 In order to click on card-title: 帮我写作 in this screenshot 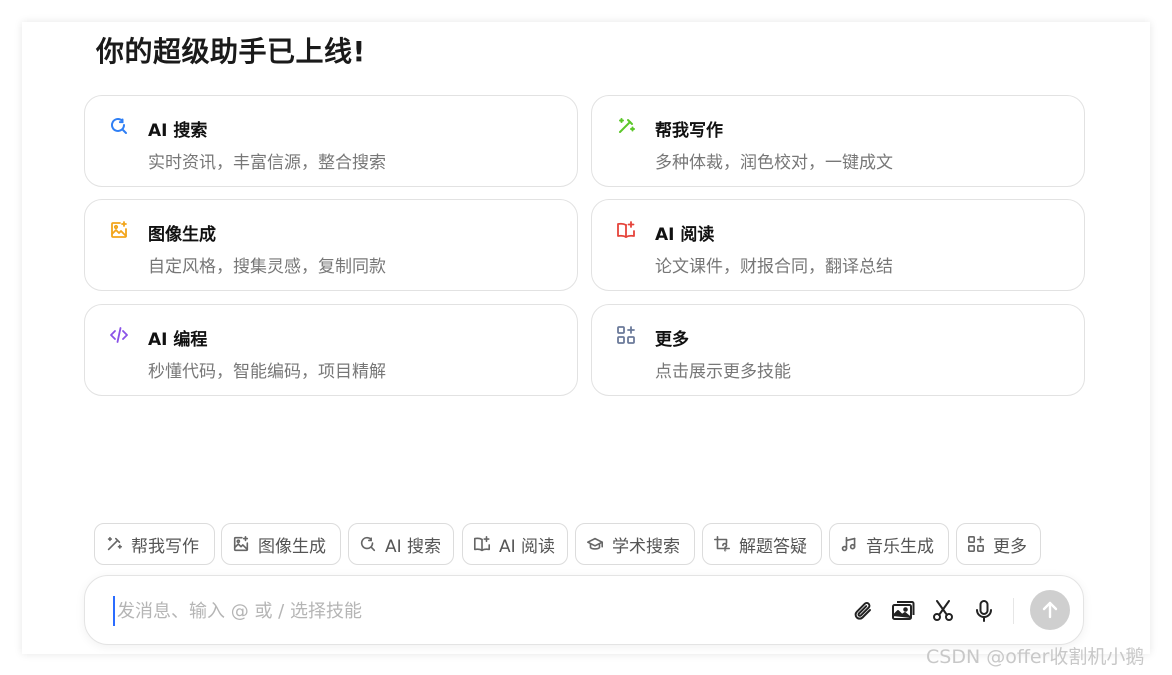, I will do `click(689, 131)`.